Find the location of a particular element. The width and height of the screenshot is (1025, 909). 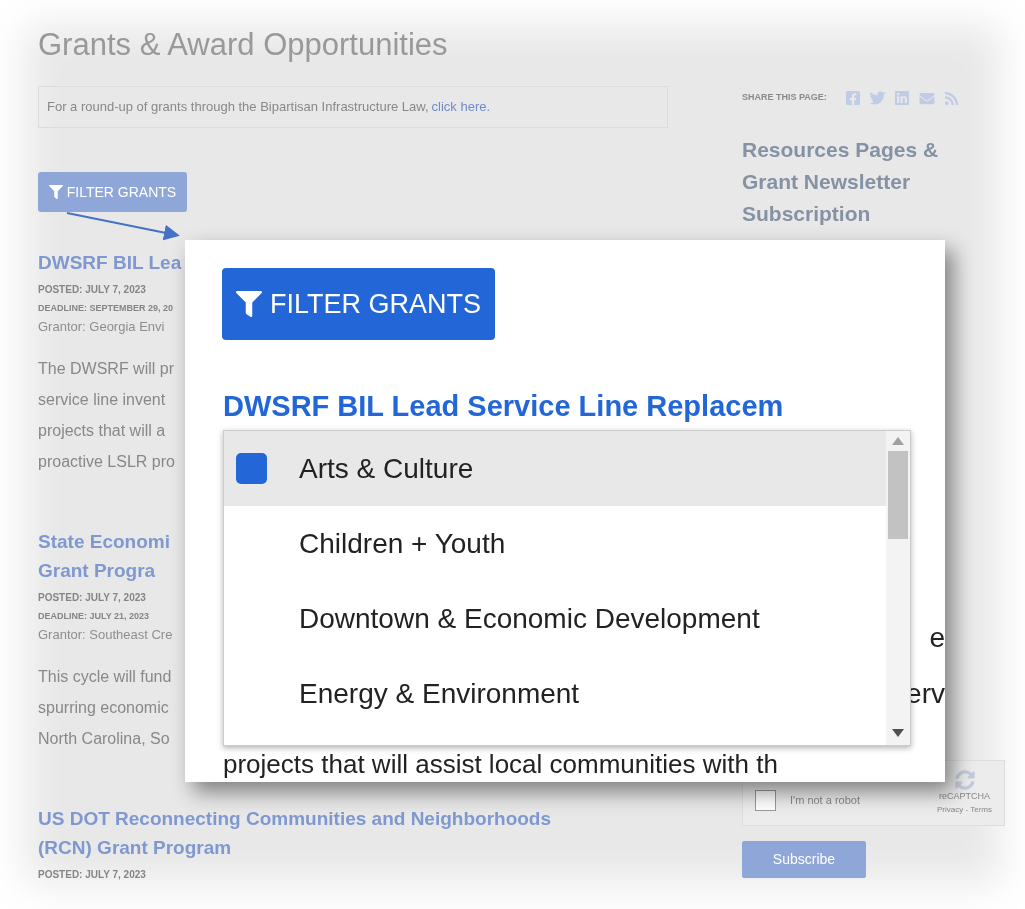

sidebar-heading: Resources Pages & Grant Newsletter Subscription is located at coordinates (841, 182).